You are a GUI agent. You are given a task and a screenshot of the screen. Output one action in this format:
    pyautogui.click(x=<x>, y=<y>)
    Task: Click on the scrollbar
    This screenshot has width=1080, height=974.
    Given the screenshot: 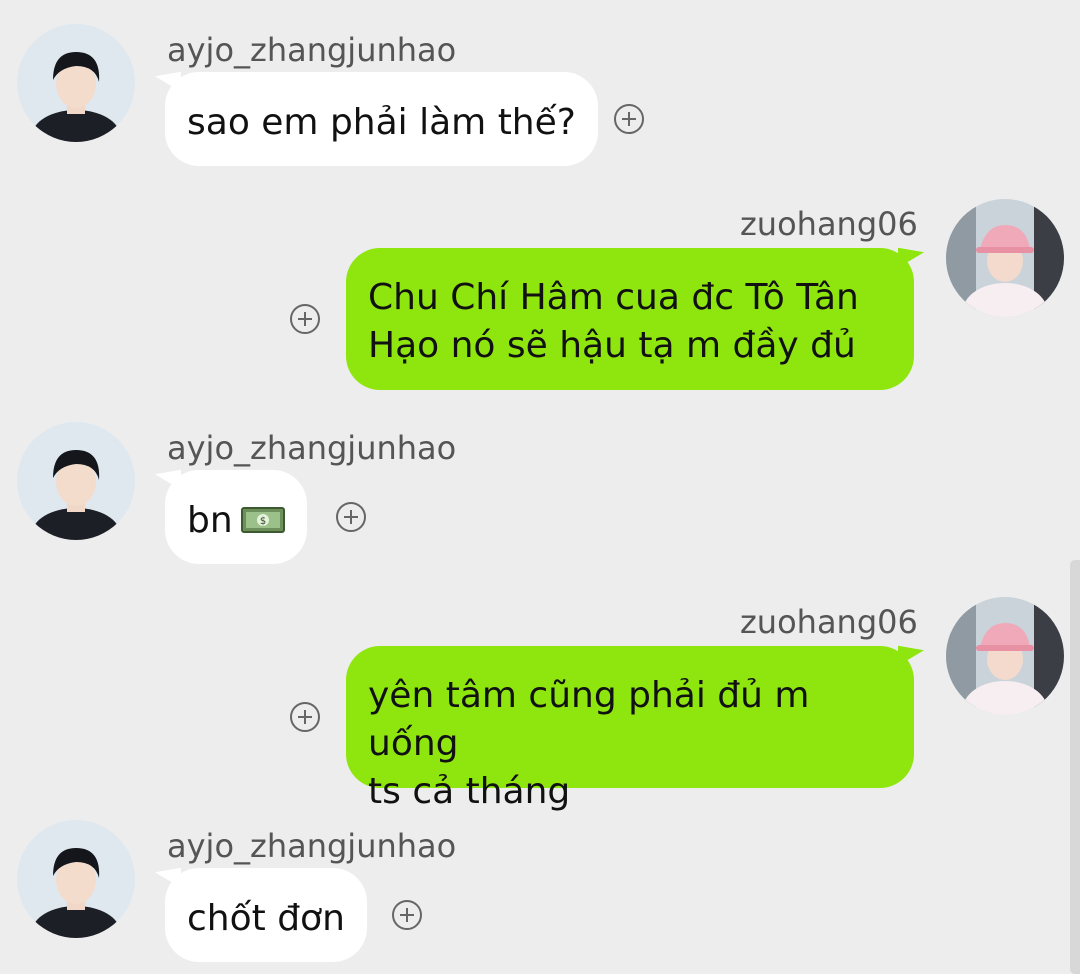 What is the action you would take?
    pyautogui.click(x=1075, y=767)
    